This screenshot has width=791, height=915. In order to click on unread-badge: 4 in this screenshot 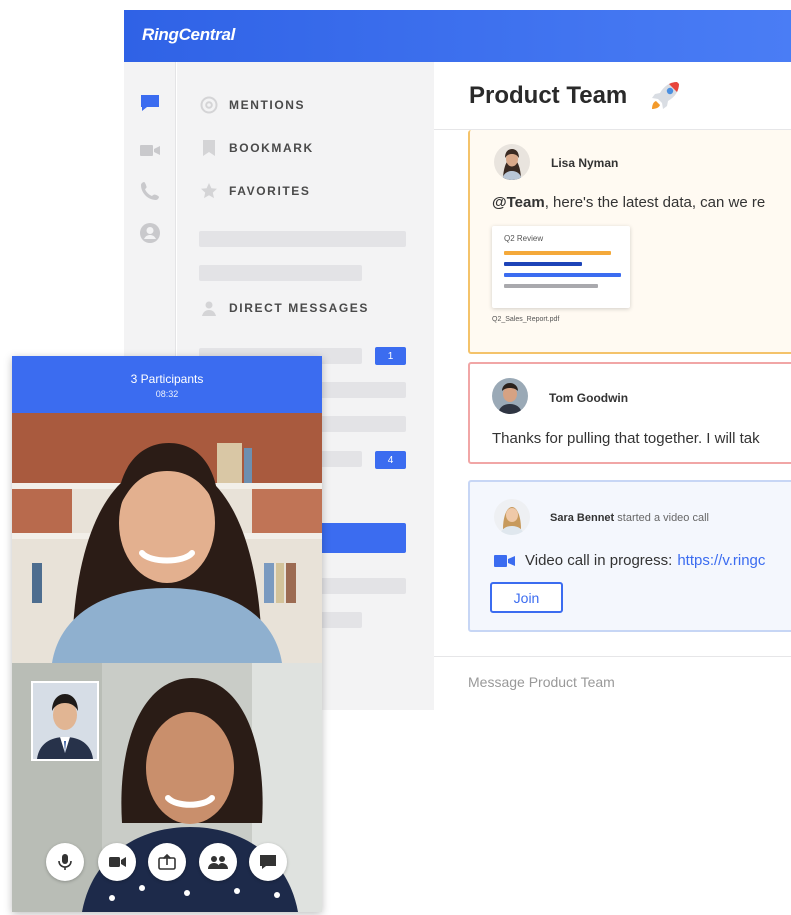, I will do `click(390, 460)`.